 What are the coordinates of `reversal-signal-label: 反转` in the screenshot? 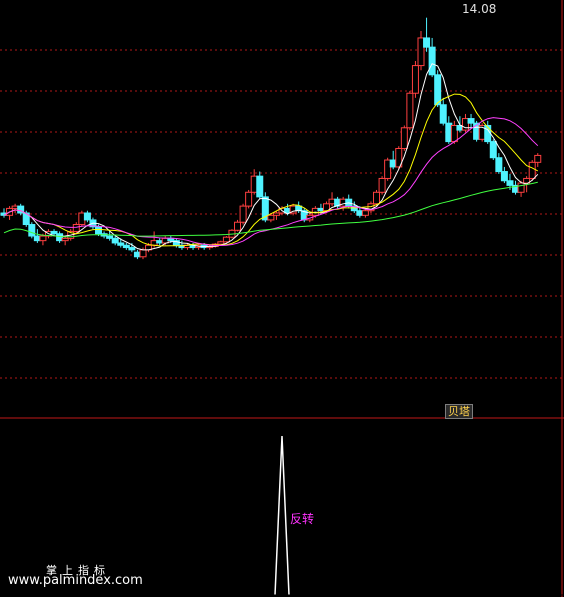 It's located at (302, 519).